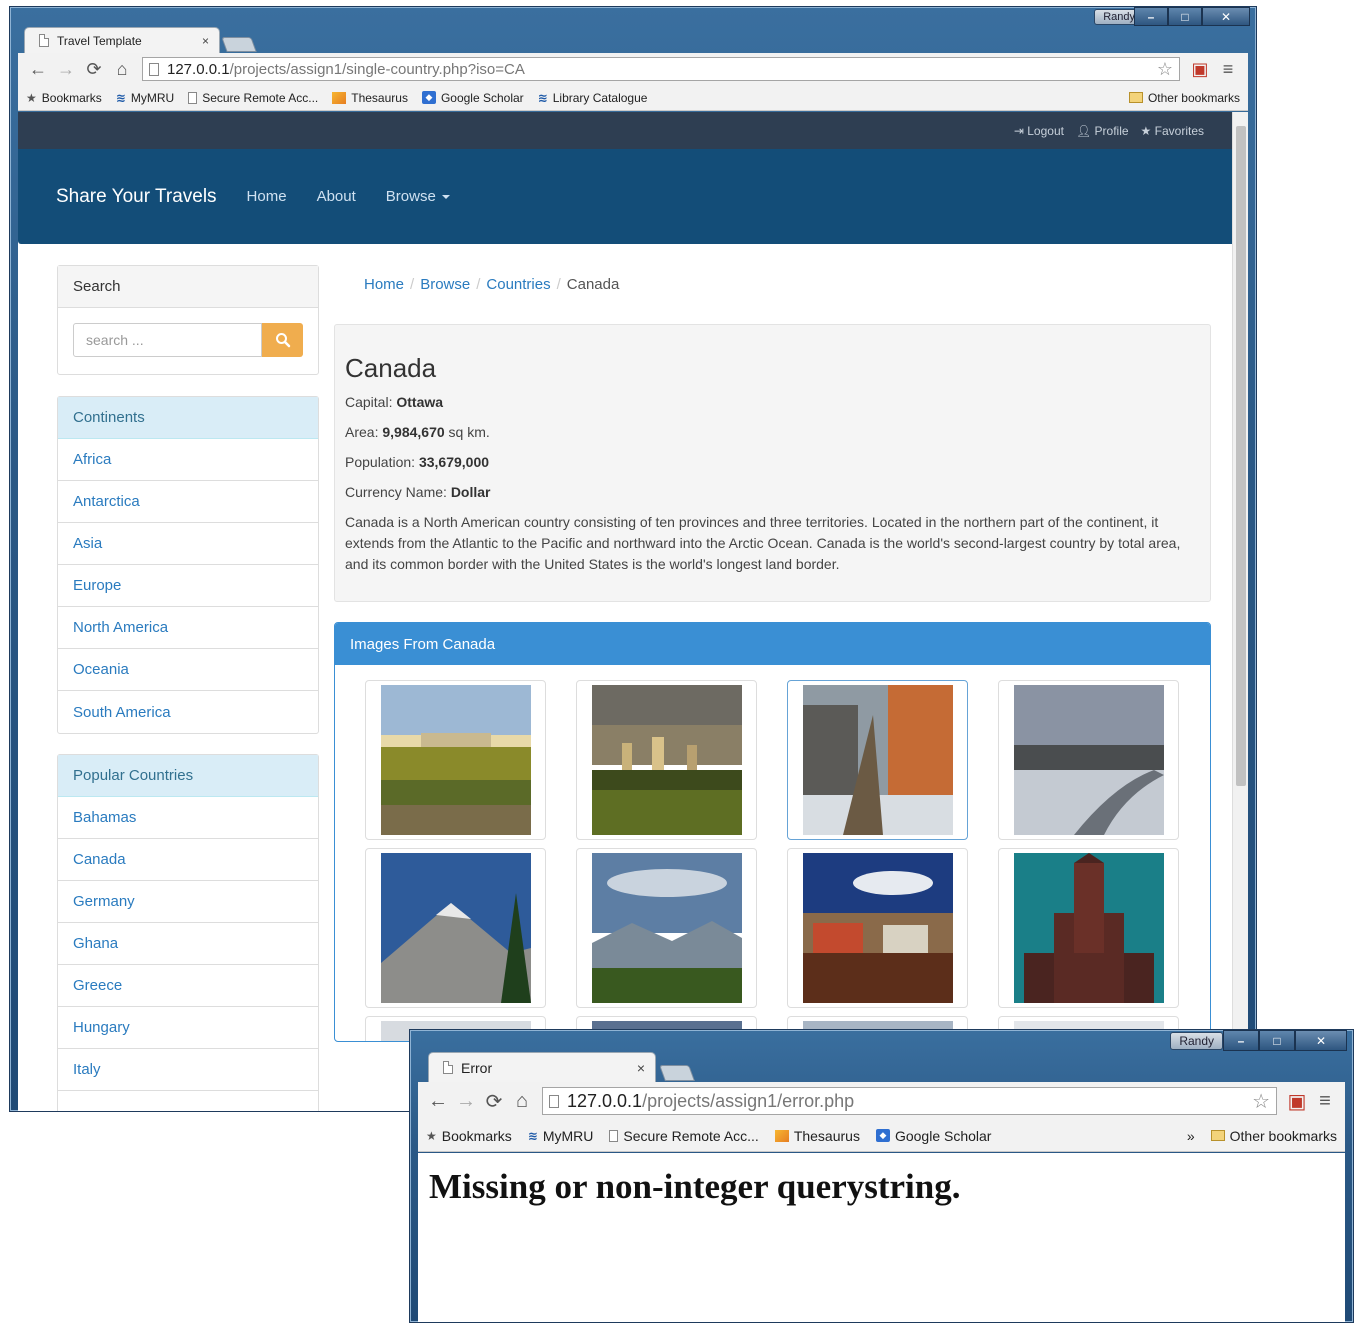  Describe the element at coordinates (469, 432) in the screenshot. I see `area-unit: sq km.` at that location.